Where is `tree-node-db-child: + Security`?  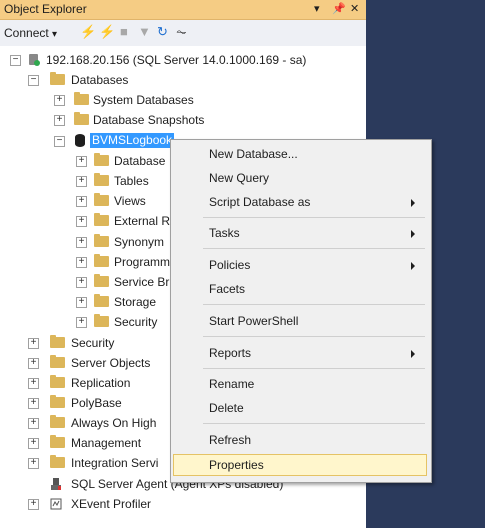 tree-node-db-child: + Security is located at coordinates (85, 322).